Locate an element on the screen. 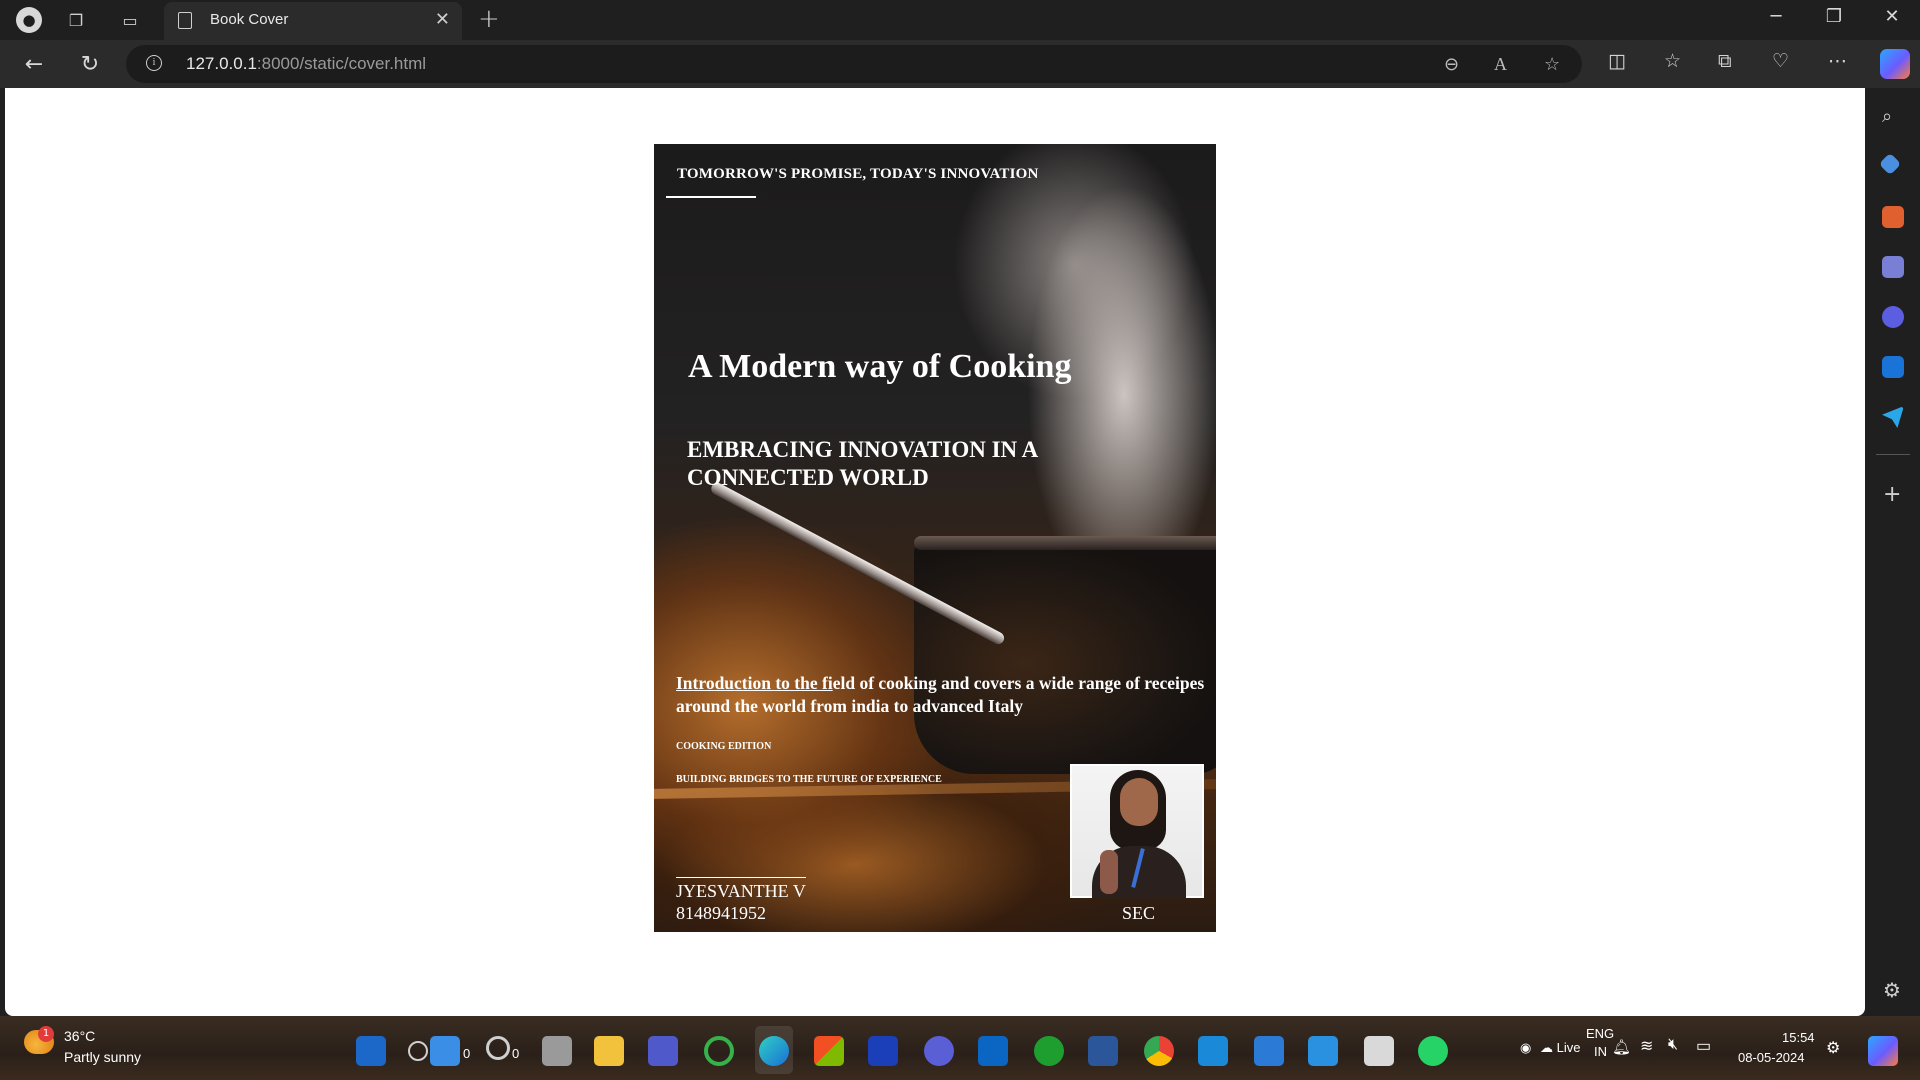 This screenshot has height=1080, width=1920. refresh-app-icon is located at coordinates (719, 1051).